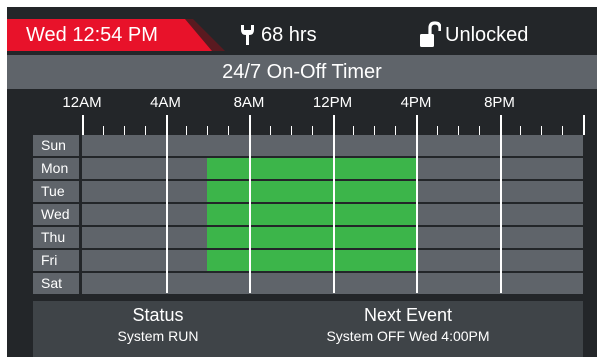  I want to click on status-header: Wed 12:54 PM 68 hrs Unlocked, so click(302, 31).